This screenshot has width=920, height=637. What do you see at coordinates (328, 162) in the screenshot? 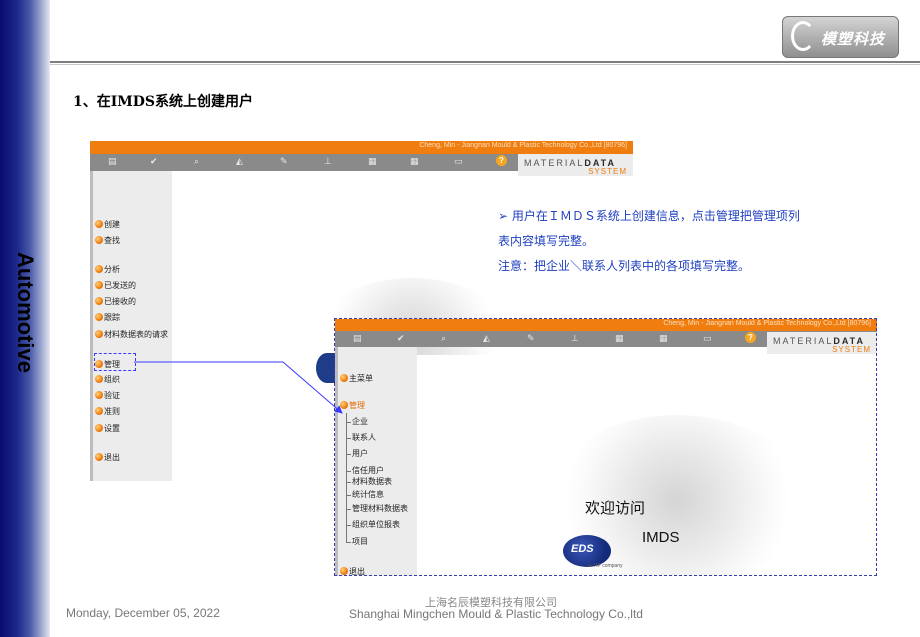
I see `lab-icon: ⊥` at bounding box center [328, 162].